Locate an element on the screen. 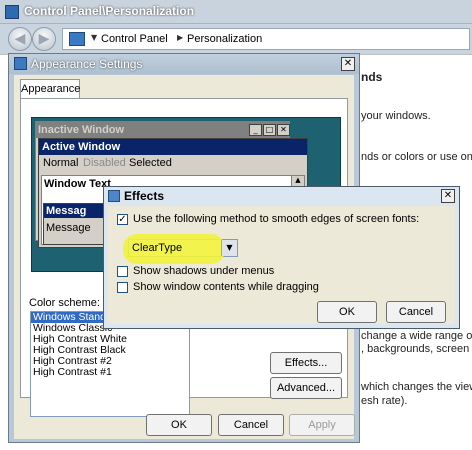 The width and height of the screenshot is (472, 450). bg-text: nds is located at coordinates (372, 77).